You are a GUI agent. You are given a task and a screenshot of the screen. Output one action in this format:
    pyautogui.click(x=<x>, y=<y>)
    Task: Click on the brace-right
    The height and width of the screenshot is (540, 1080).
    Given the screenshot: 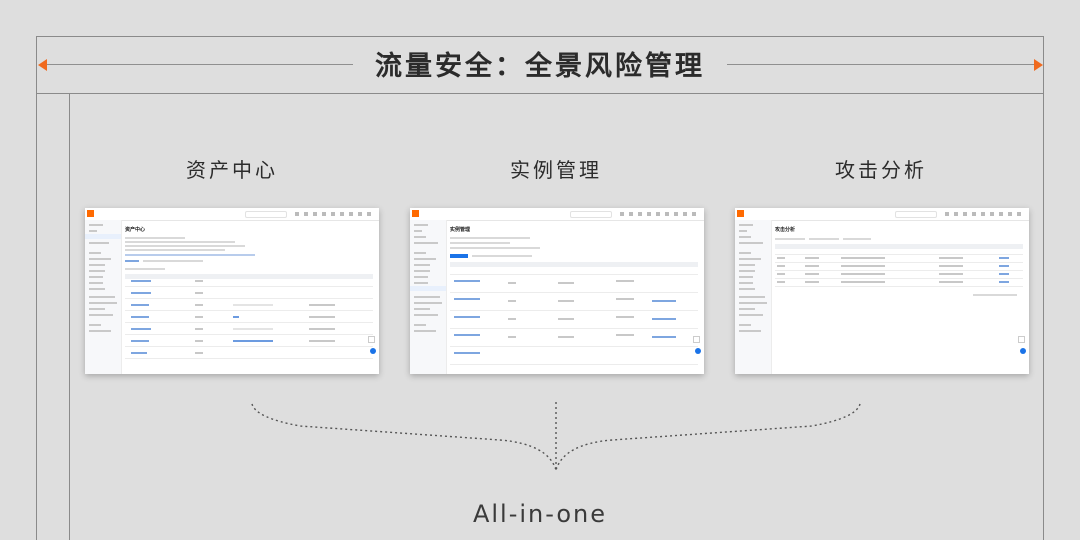 What is the action you would take?
    pyautogui.click(x=708, y=437)
    